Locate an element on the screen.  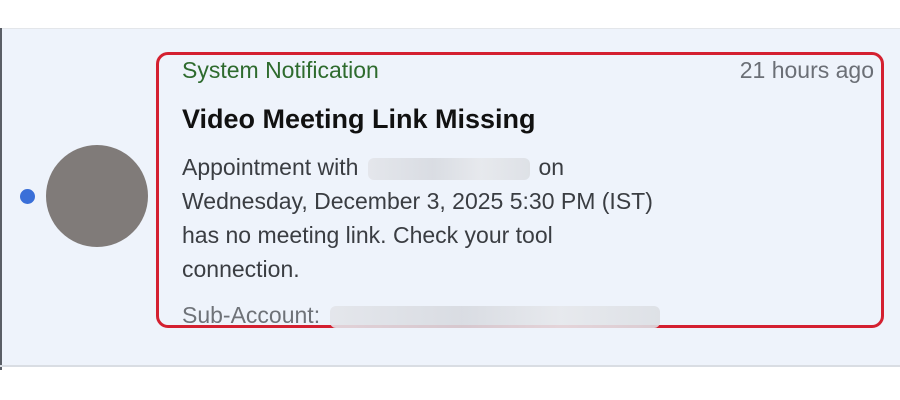
notification-title: Video Meeting Link Missing is located at coordinates (359, 119).